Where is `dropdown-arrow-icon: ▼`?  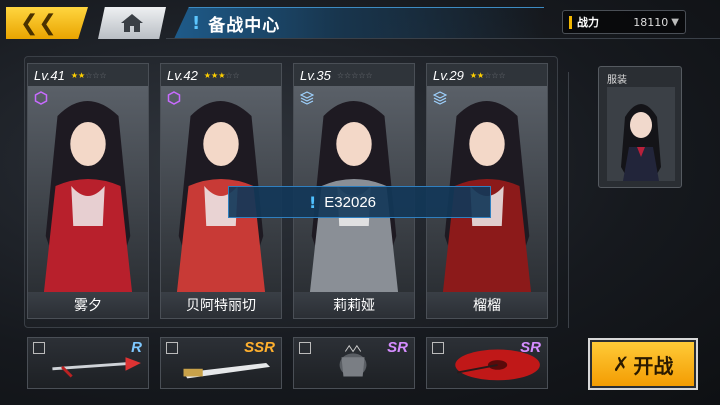 dropdown-arrow-icon: ▼ is located at coordinates (675, 22).